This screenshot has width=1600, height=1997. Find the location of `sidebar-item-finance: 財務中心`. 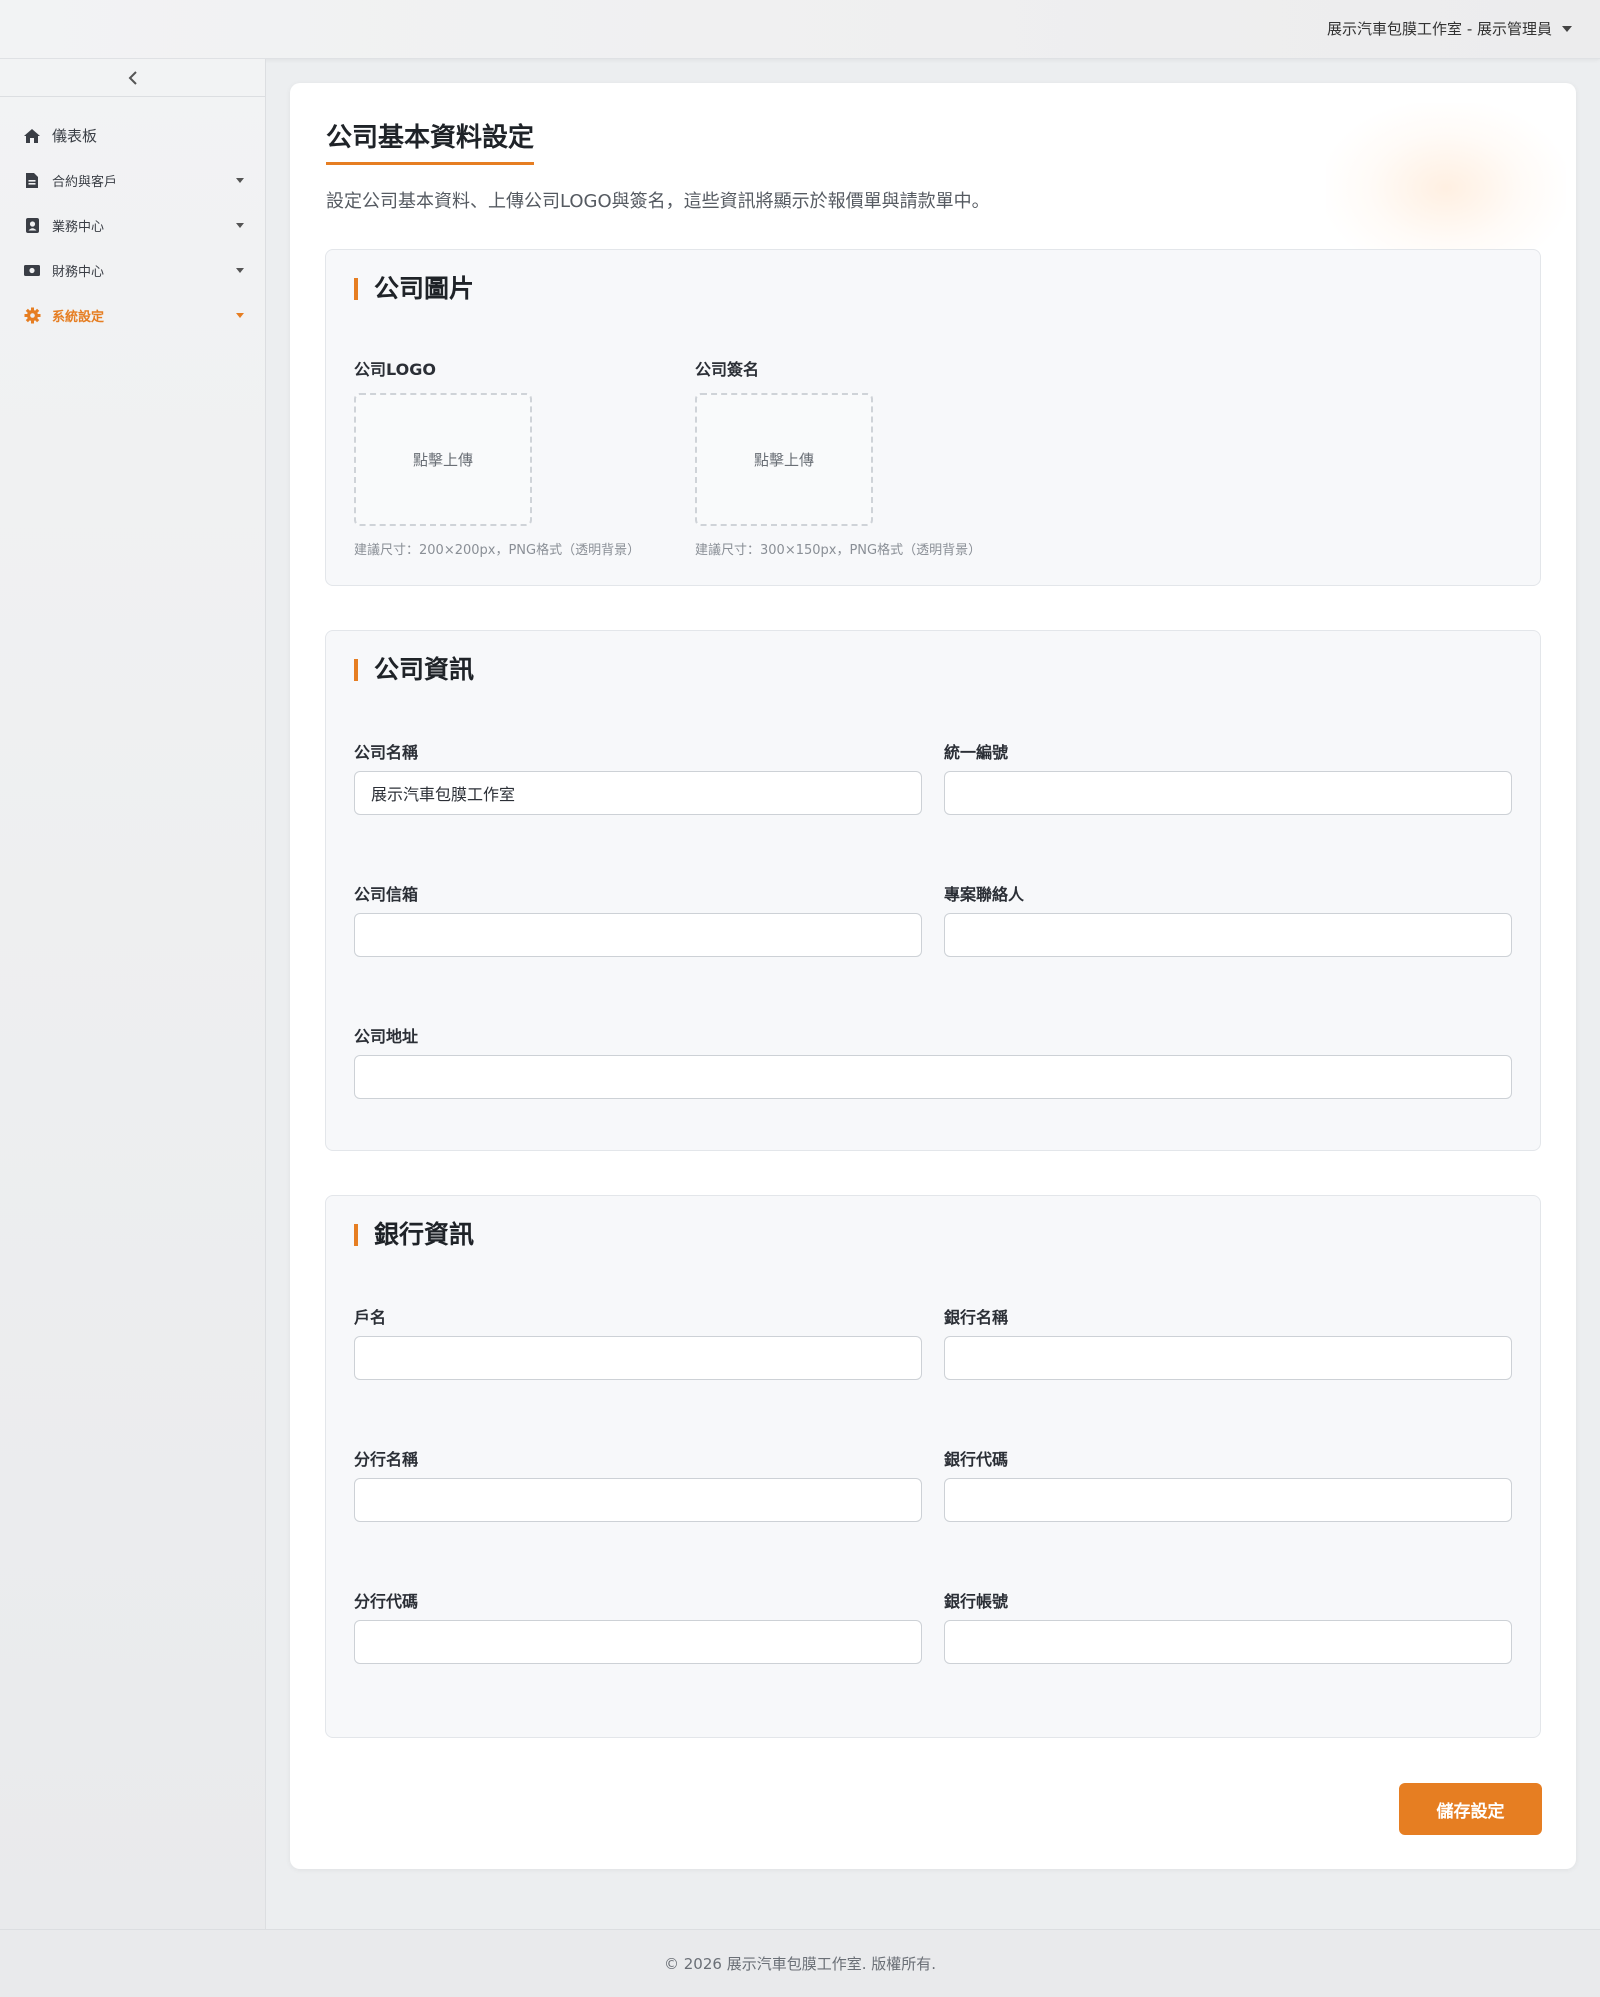

sidebar-item-finance: 財務中心 is located at coordinates (133, 270).